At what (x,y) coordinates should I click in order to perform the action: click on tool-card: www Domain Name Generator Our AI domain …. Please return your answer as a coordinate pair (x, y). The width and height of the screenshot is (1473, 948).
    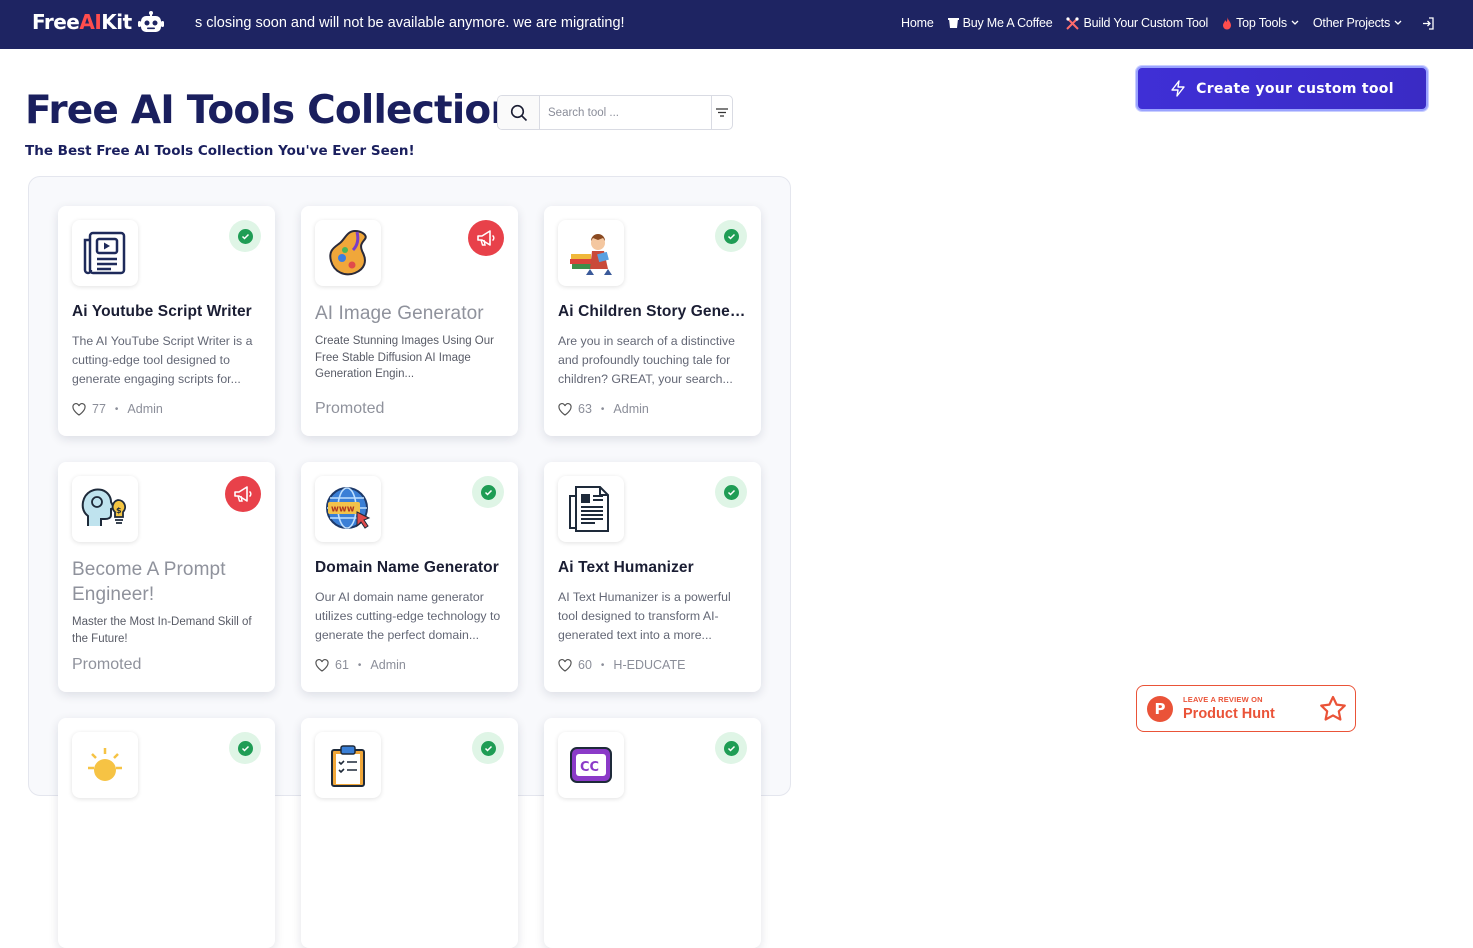
    Looking at the image, I should click on (409, 577).